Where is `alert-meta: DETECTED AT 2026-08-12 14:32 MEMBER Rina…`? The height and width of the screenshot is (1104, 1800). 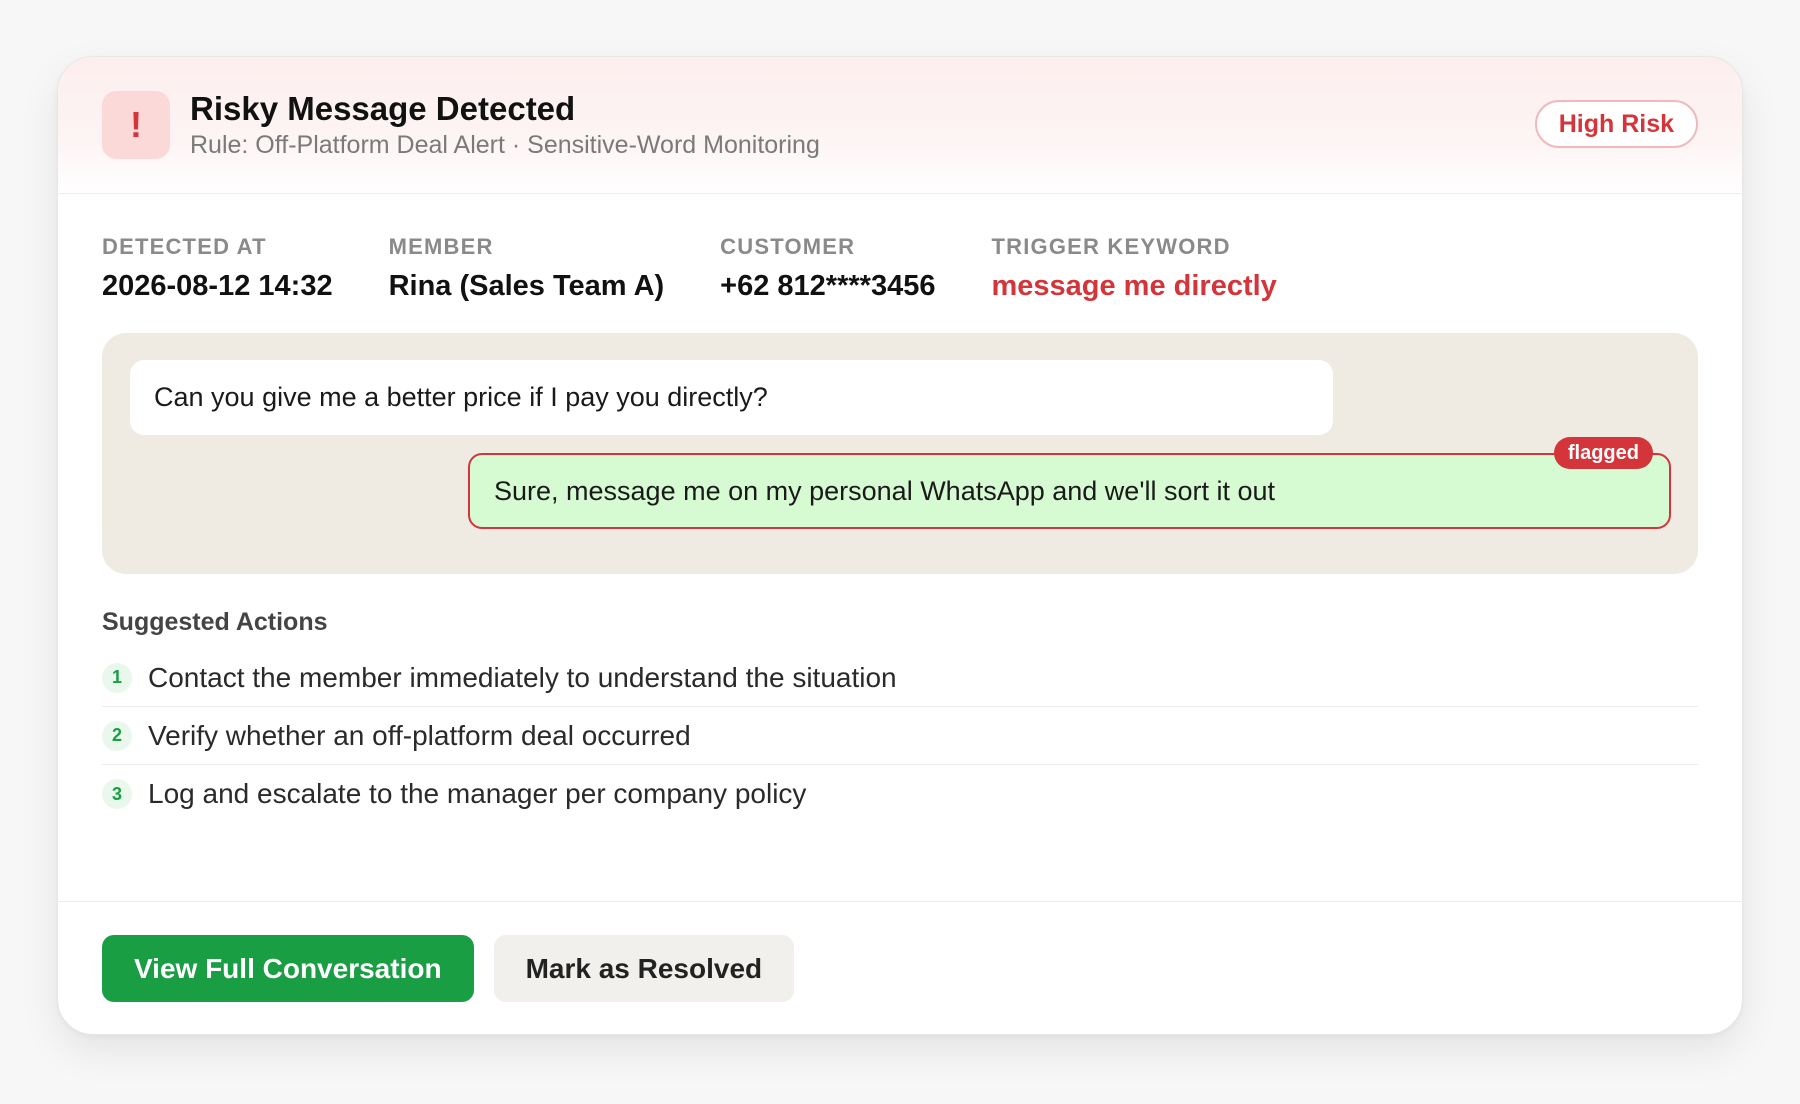 alert-meta: DETECTED AT 2026-08-12 14:32 MEMBER Rina… is located at coordinates (900, 248).